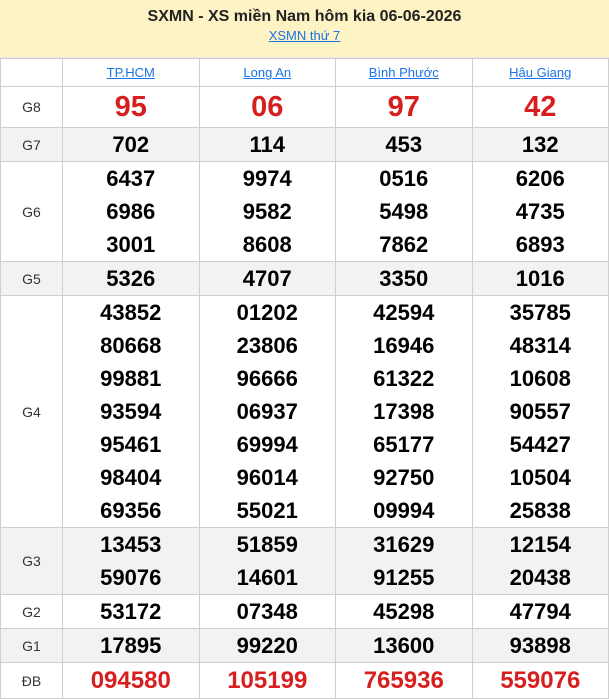 This screenshot has height=699, width=609. What do you see at coordinates (131, 378) in the screenshot?
I see `prize-number: 99881` at bounding box center [131, 378].